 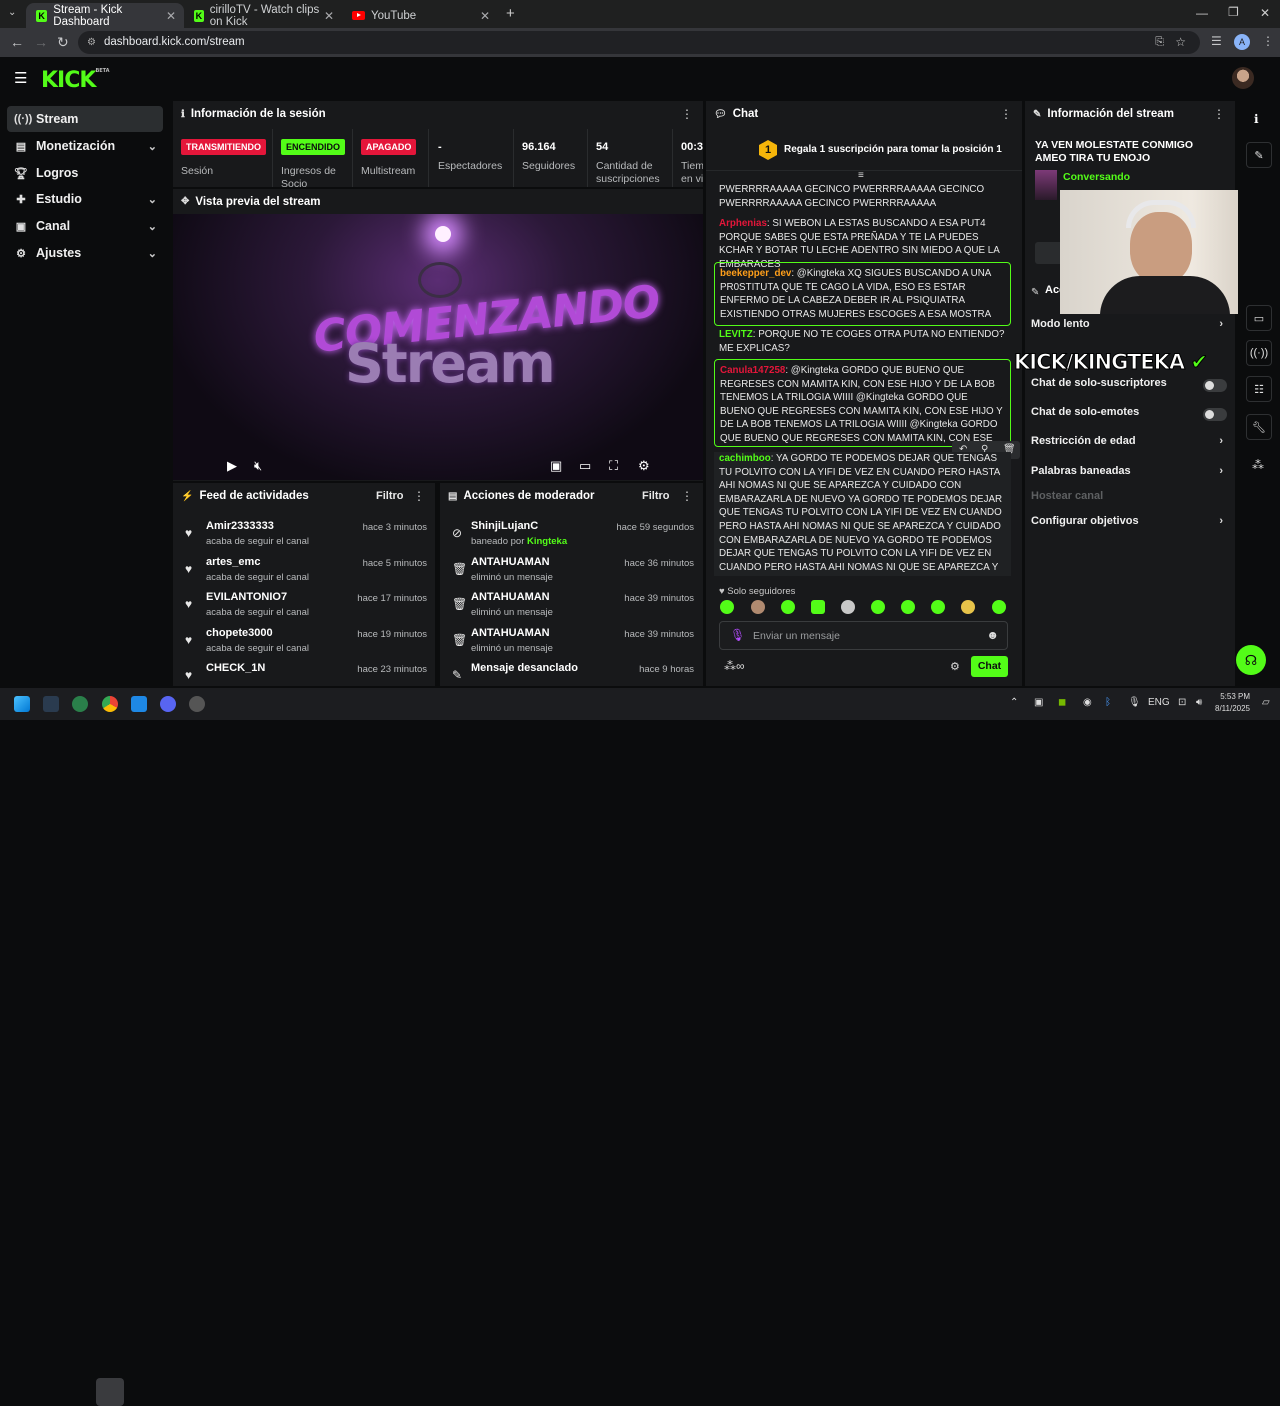 I want to click on kick-logo: KICKBETA, so click(x=75, y=80).